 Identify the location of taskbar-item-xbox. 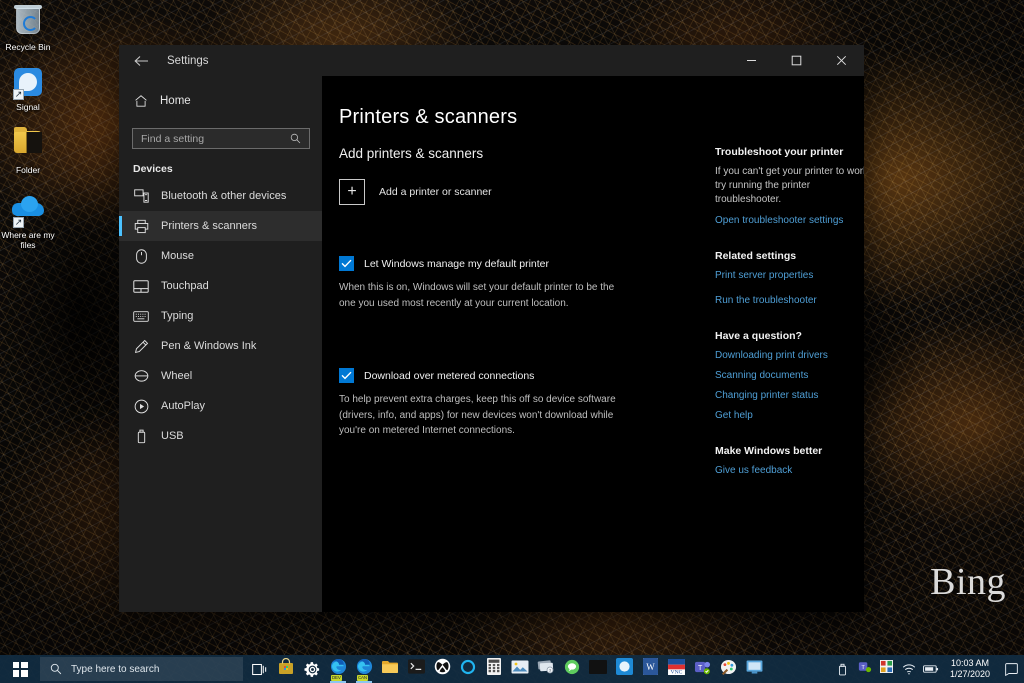
(442, 669).